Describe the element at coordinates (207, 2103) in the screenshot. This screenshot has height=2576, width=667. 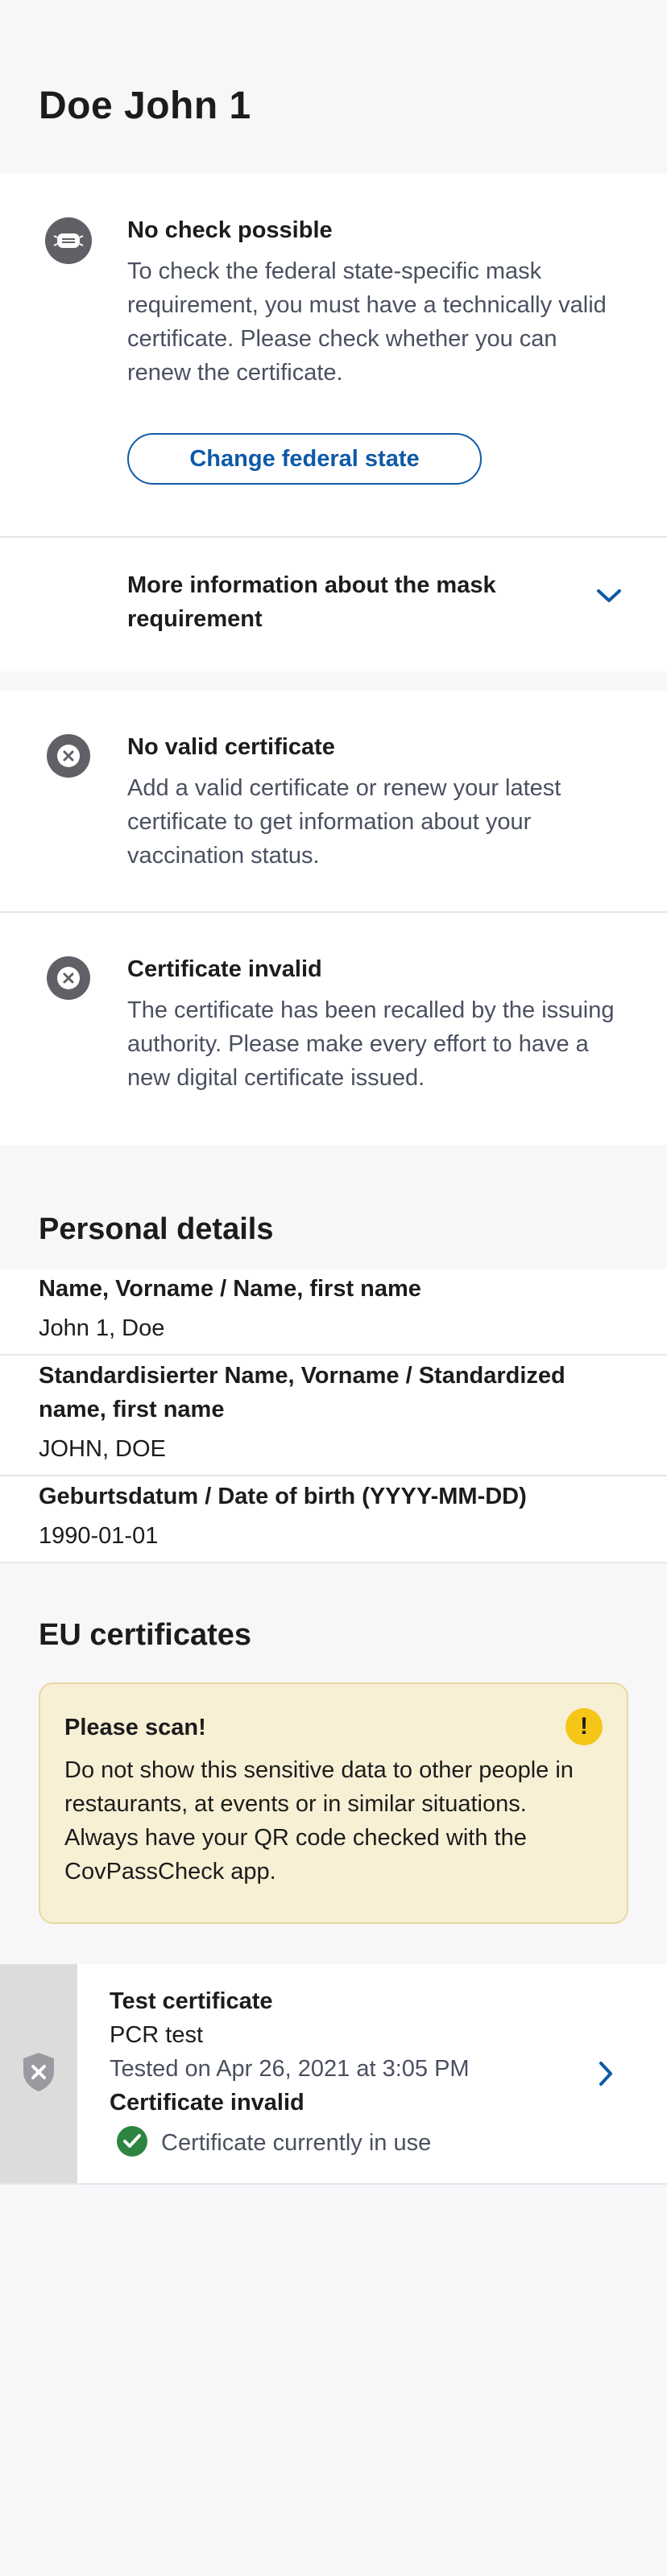
I see `certificate-status: Certificate invalid` at that location.